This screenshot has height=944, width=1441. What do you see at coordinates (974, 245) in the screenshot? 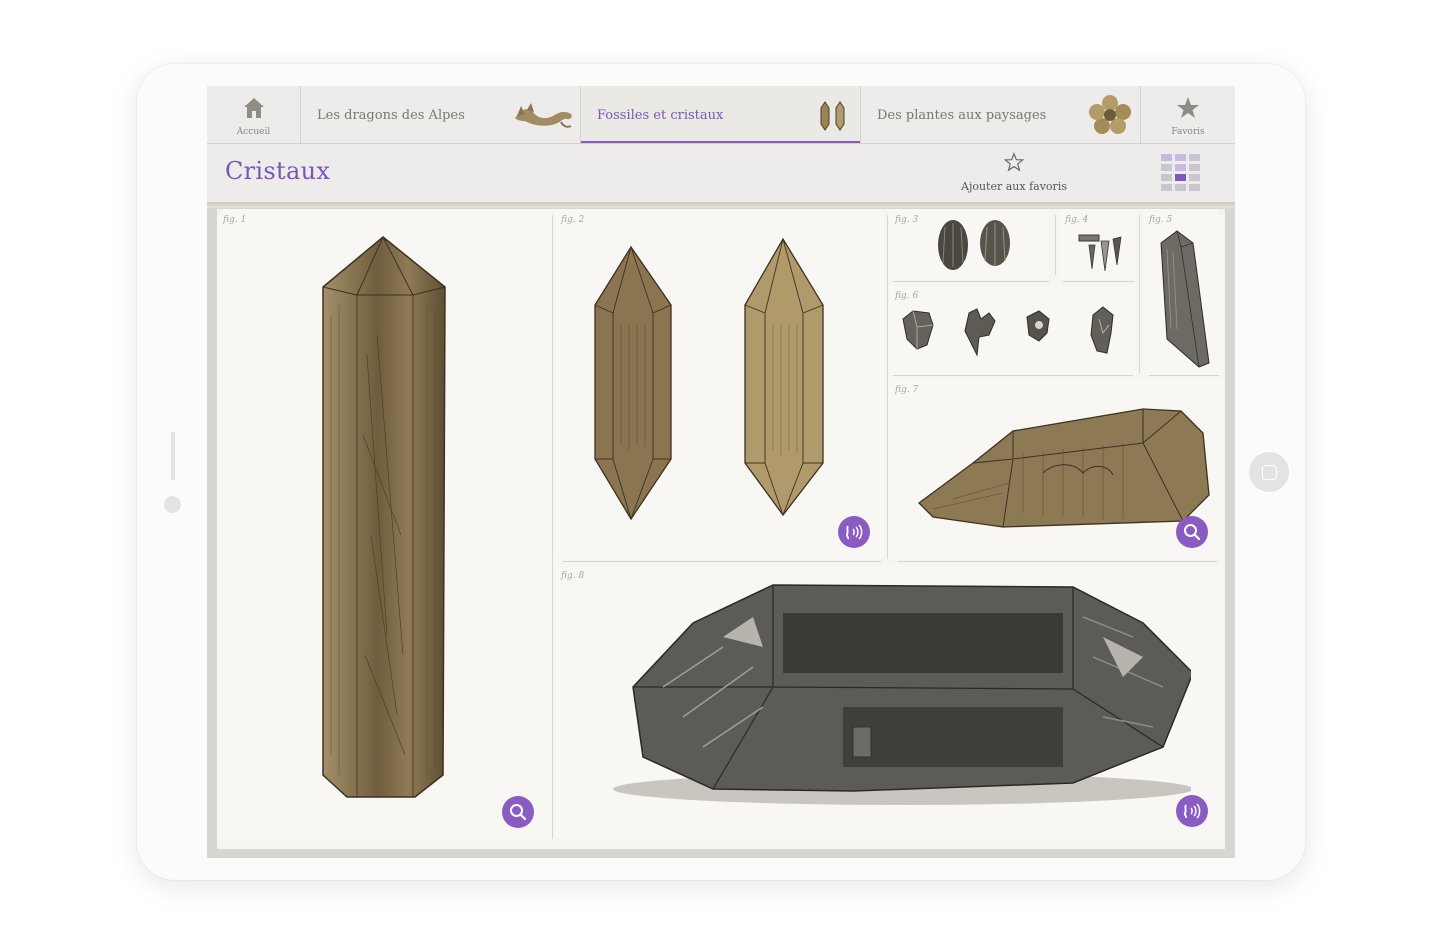
I see `fossil-seeds-illustration` at bounding box center [974, 245].